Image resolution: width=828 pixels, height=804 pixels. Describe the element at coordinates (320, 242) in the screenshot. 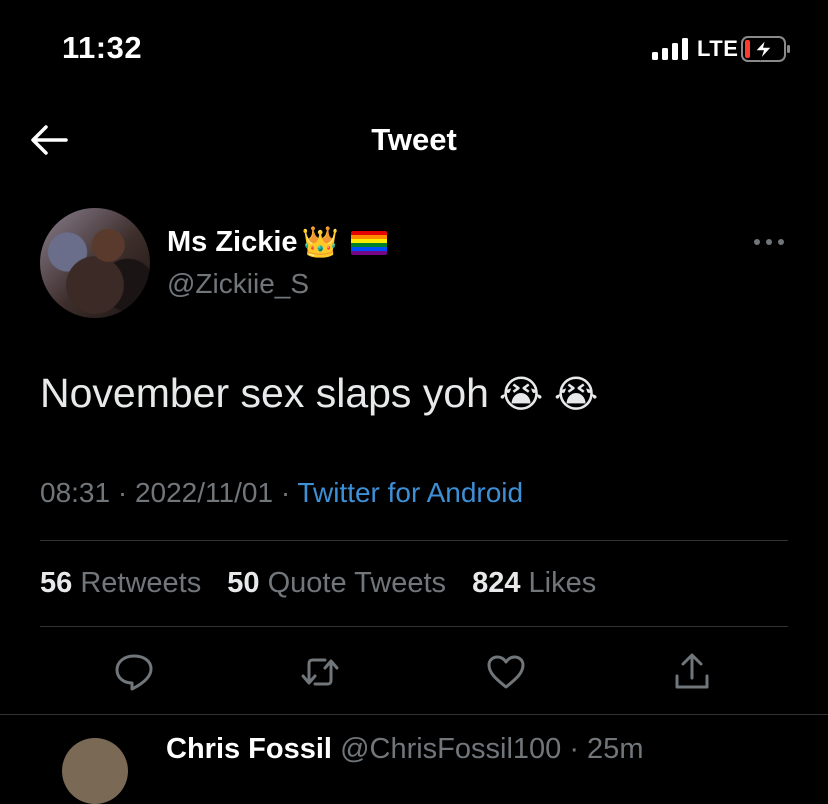

I see `crown-emoji: 👑` at that location.